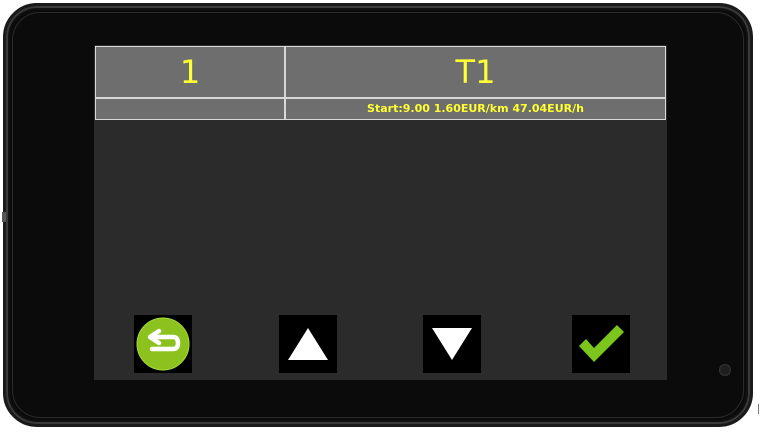 The image size is (762, 433). I want to click on arrow-up-icon, so click(308, 344).